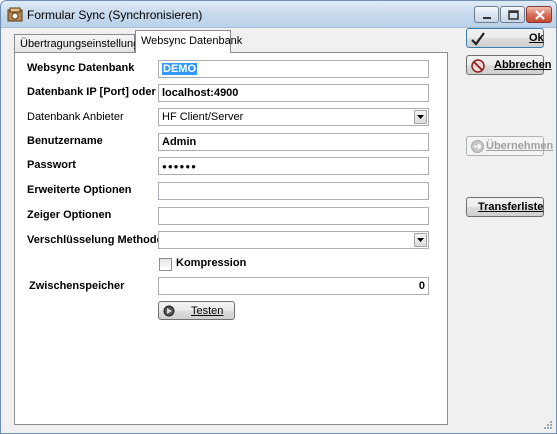 This screenshot has width=557, height=434. What do you see at coordinates (536, 38) in the screenshot?
I see `ok-button-label: Ok` at bounding box center [536, 38].